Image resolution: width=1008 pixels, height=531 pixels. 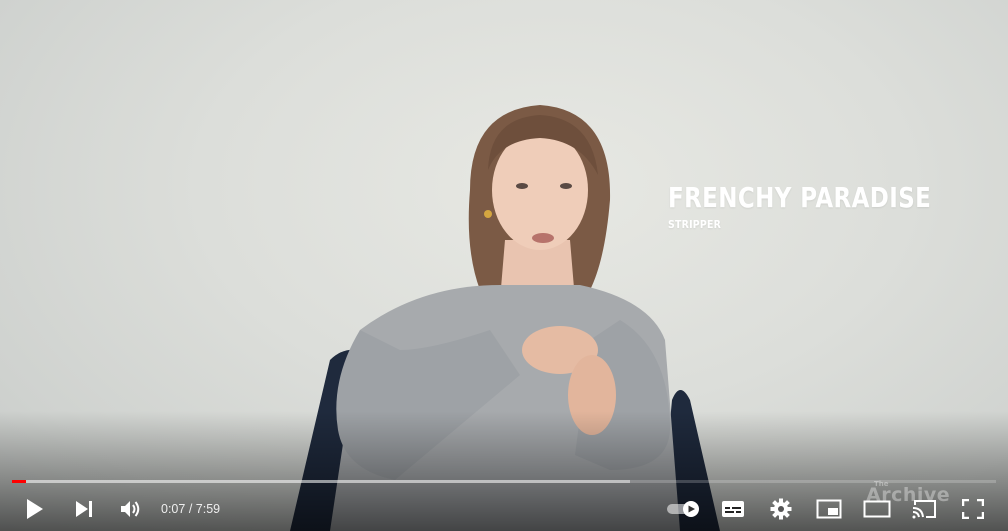 I want to click on caption-name: FRENCHY PARADISE, so click(x=800, y=197).